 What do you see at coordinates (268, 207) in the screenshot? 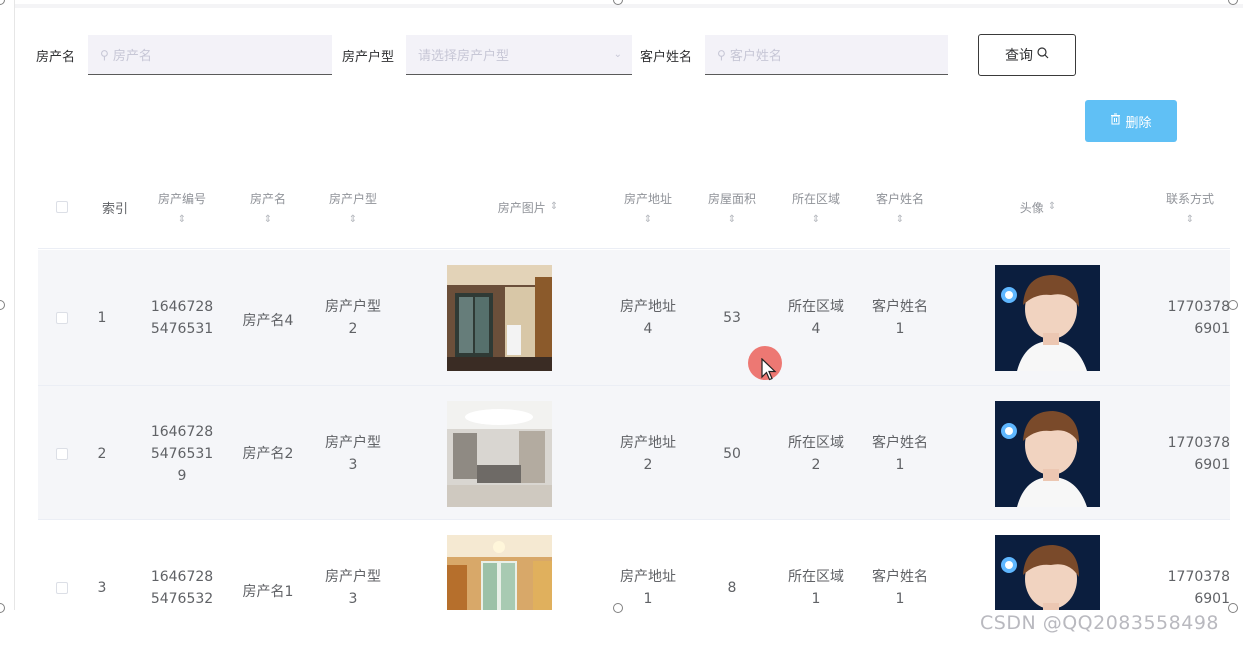
I see `header-house-name: 房产名 ⇕` at bounding box center [268, 207].